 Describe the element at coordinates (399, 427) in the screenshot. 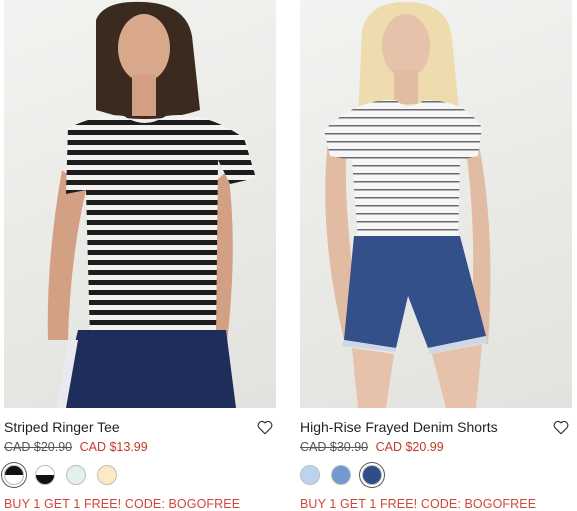

I see `product-name: High-Rise Frayed Denim Shorts` at that location.